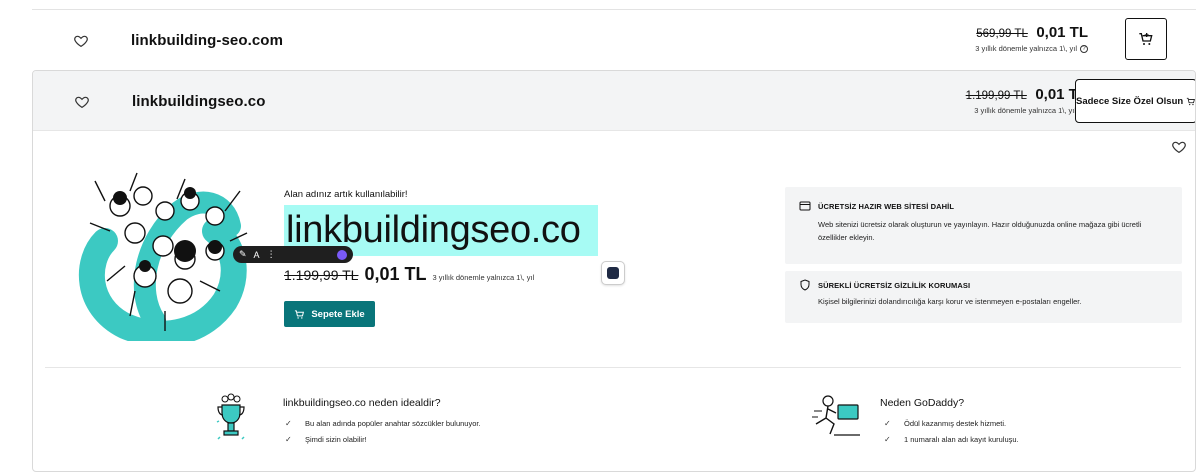 This screenshot has height=473, width=1200. Describe the element at coordinates (1002, 34) in the screenshot. I see `old-price: 569,99 TL` at that location.